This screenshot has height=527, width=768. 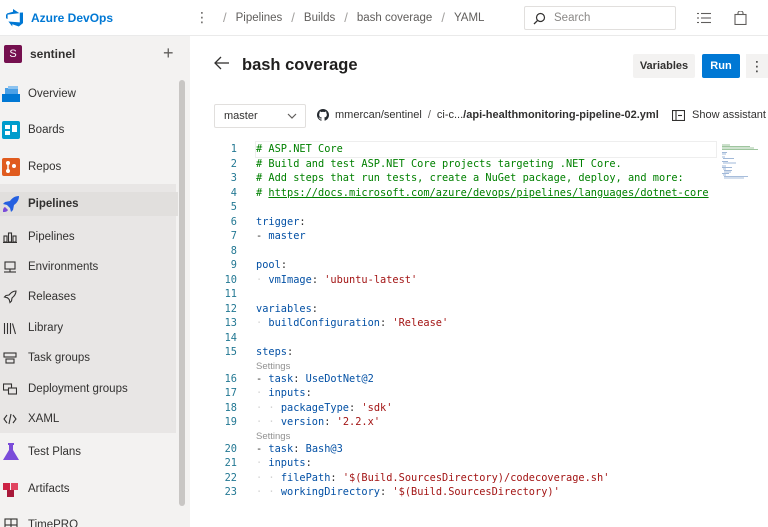 I want to click on branch-selector: master, so click(x=260, y=116).